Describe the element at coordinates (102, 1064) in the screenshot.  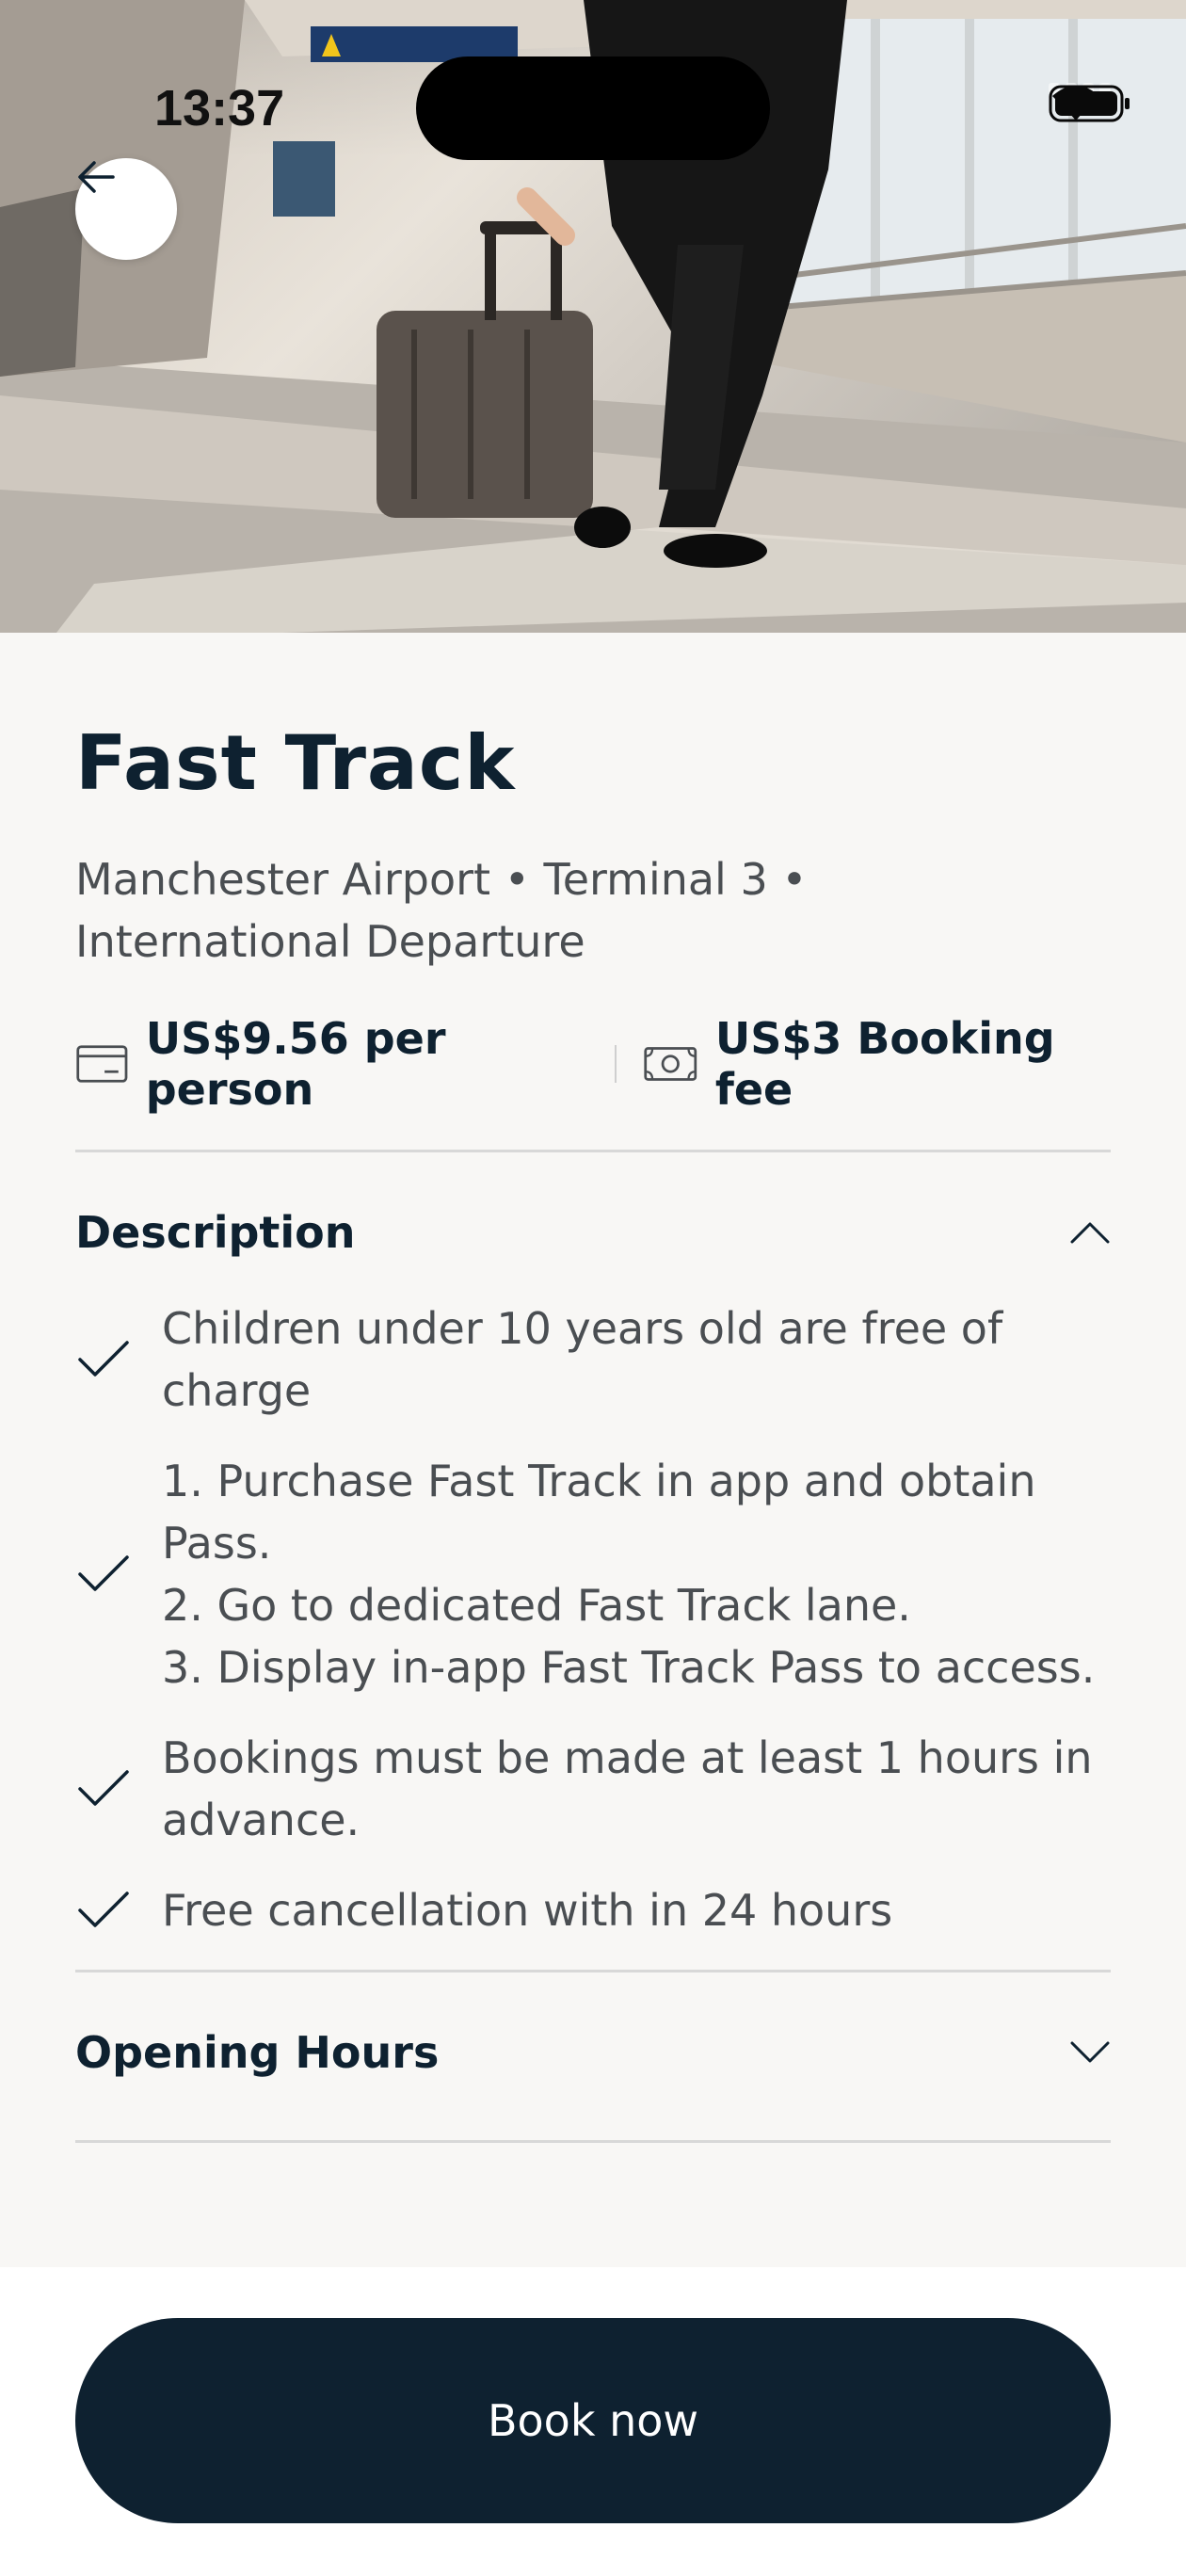
I see `card-icon` at that location.